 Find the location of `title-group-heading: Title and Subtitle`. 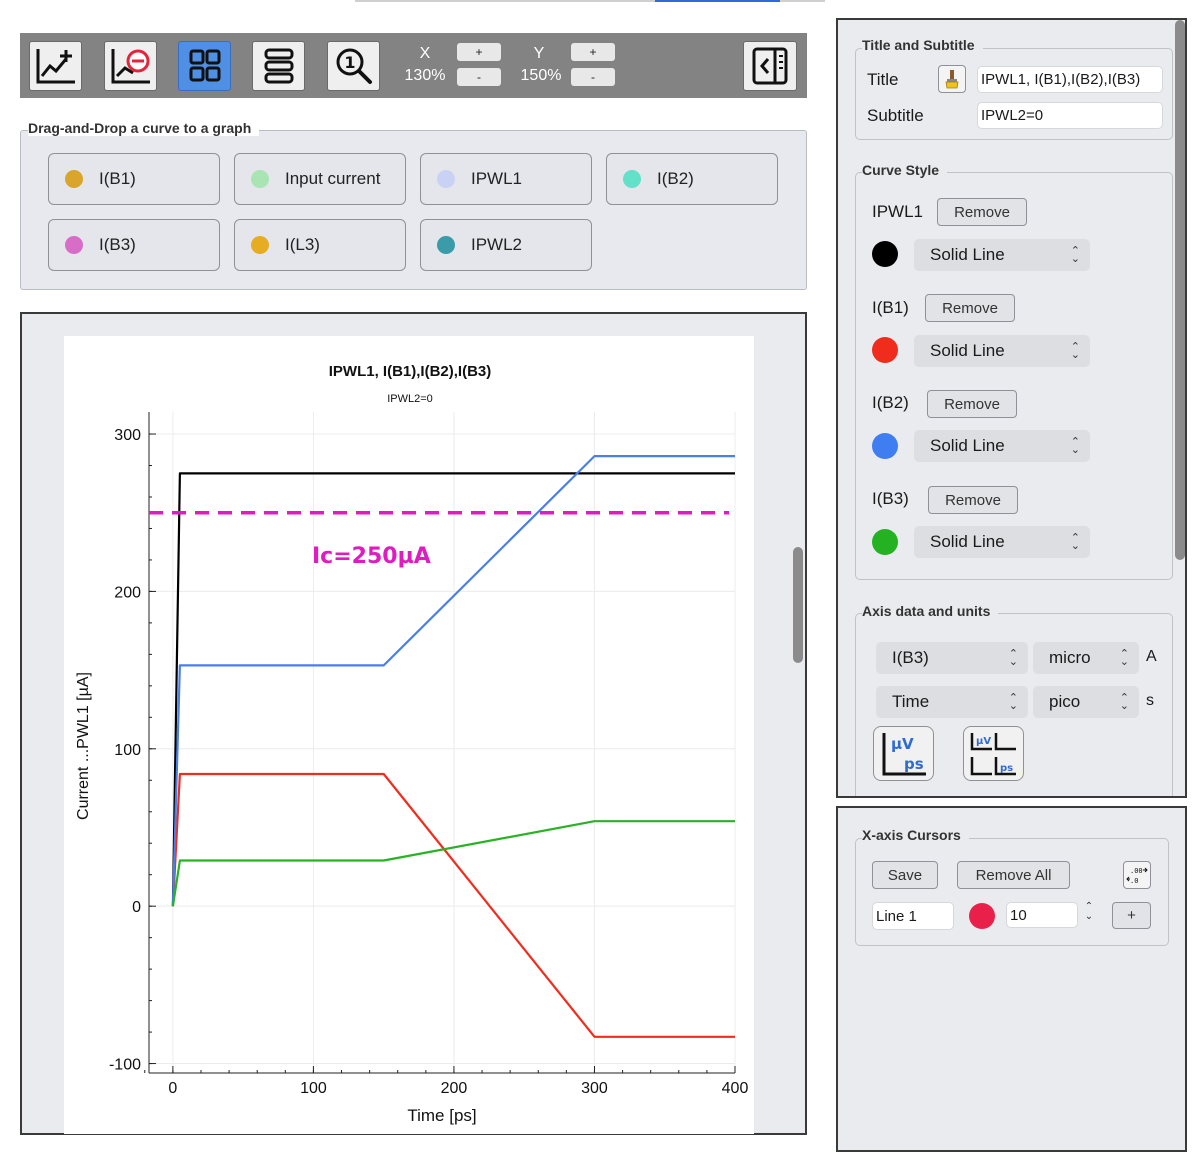

title-group-heading: Title and Subtitle is located at coordinates (922, 45).